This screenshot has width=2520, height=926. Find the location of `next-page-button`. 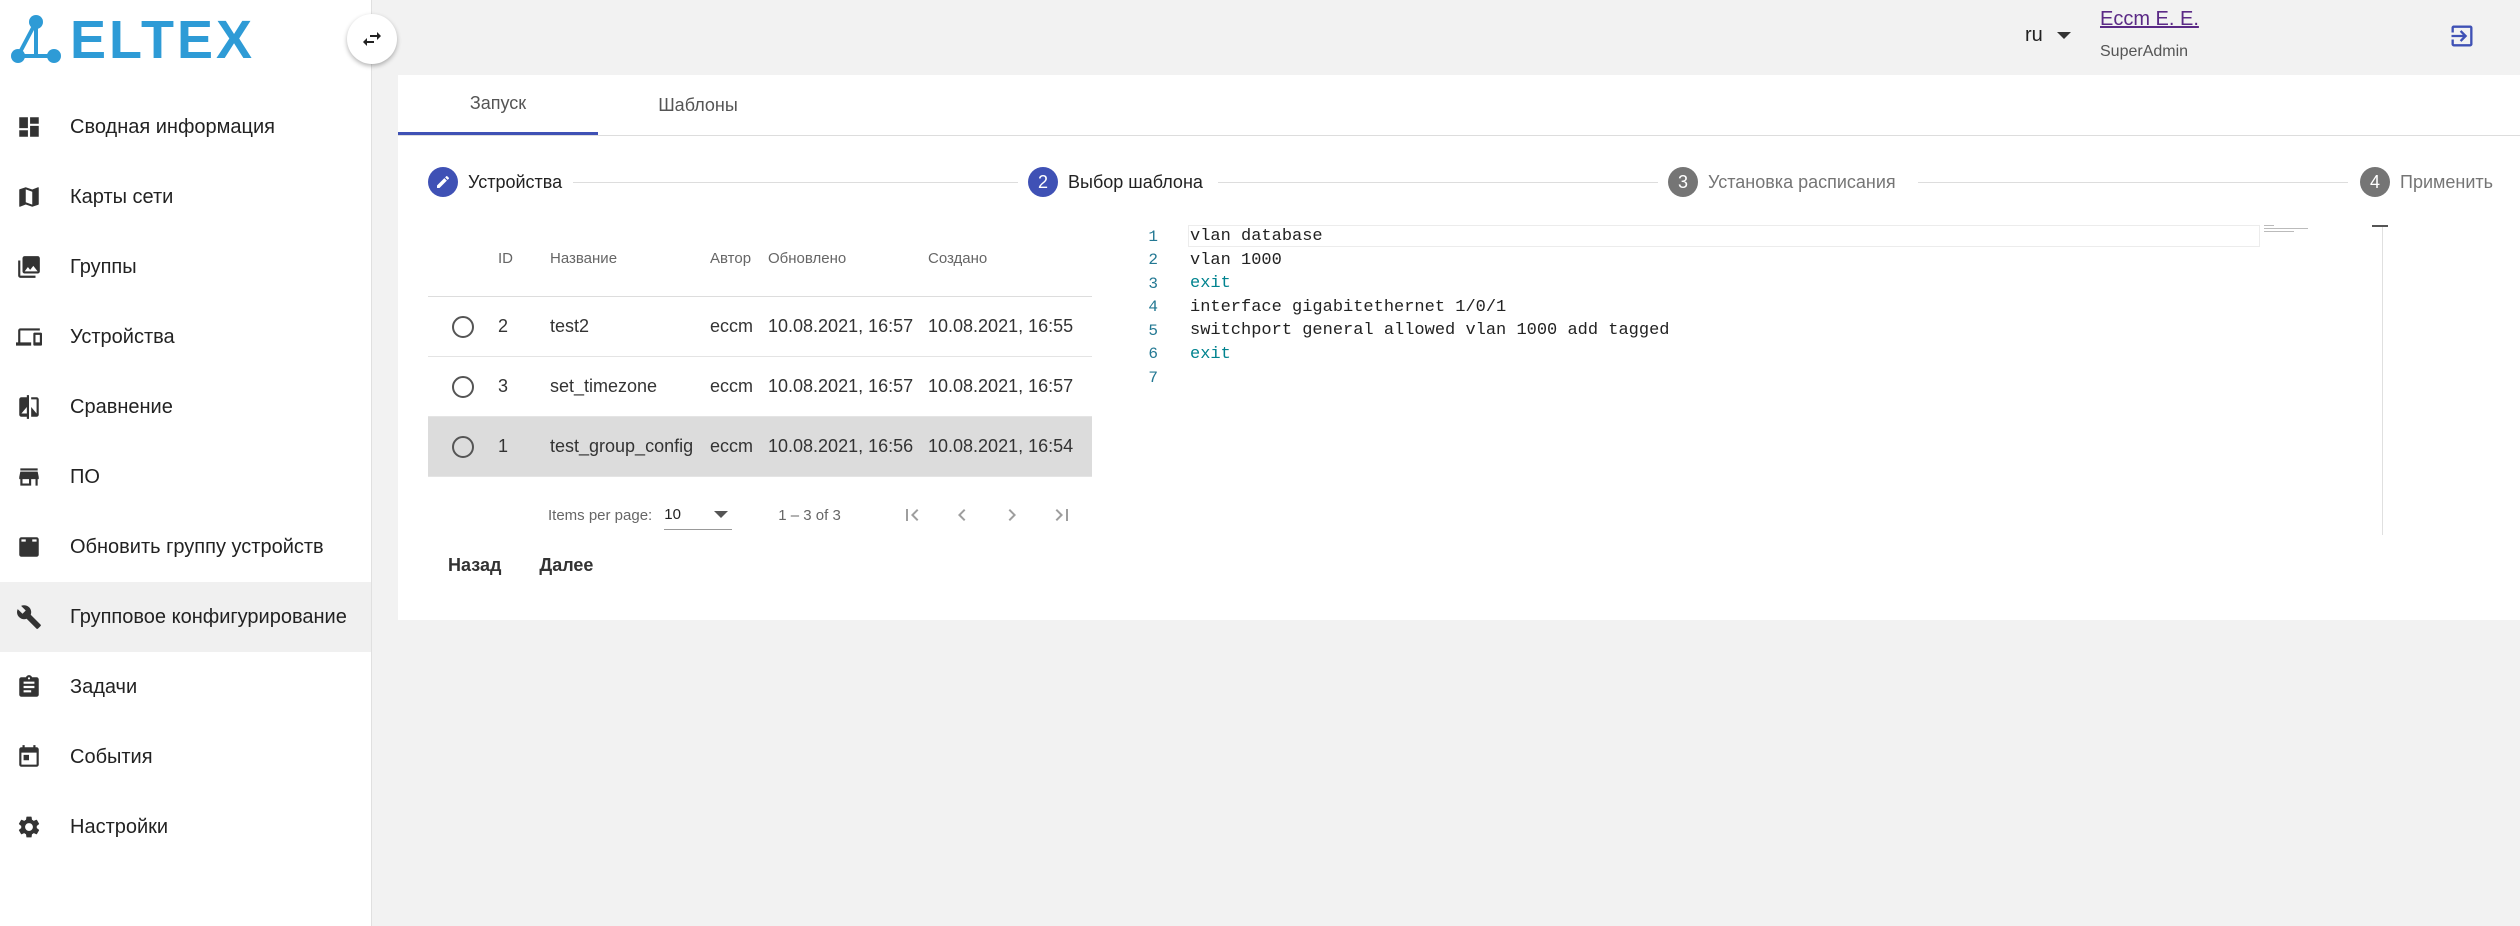

next-page-button is located at coordinates (1012, 515).